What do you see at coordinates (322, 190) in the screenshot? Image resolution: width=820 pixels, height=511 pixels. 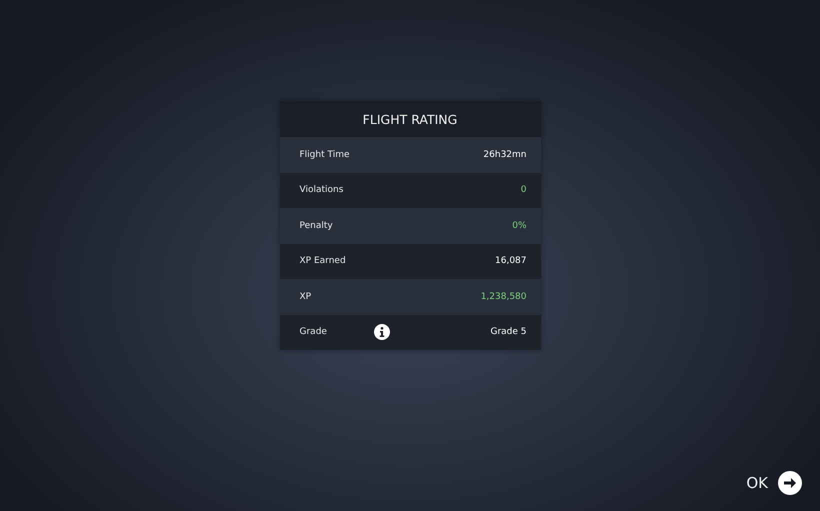 I see `row-label: Violations` at bounding box center [322, 190].